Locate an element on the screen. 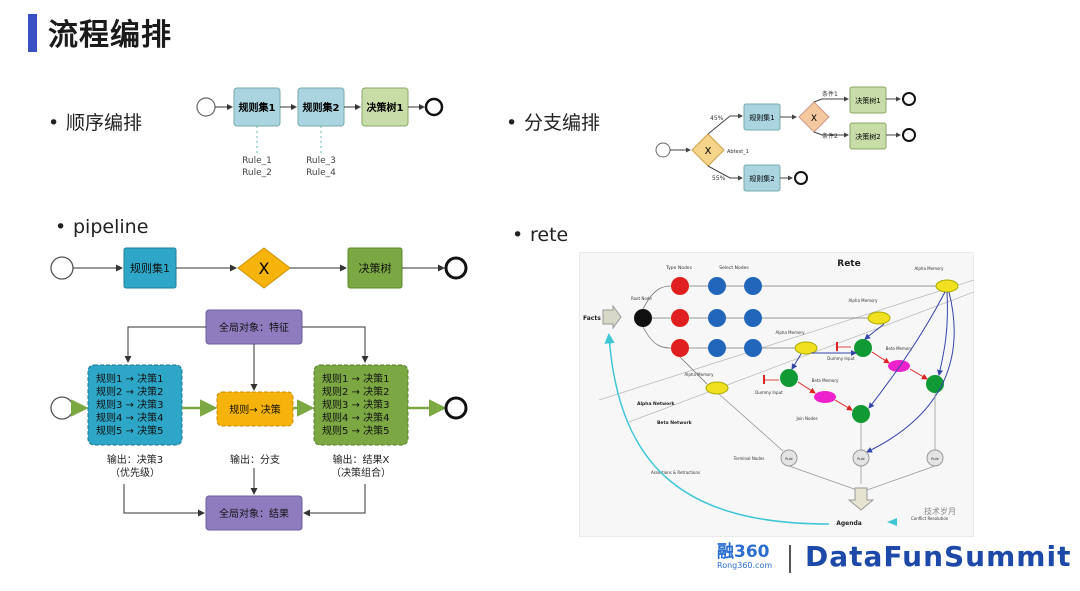  join-nodes-label: Join Nodes is located at coordinates (806, 418).